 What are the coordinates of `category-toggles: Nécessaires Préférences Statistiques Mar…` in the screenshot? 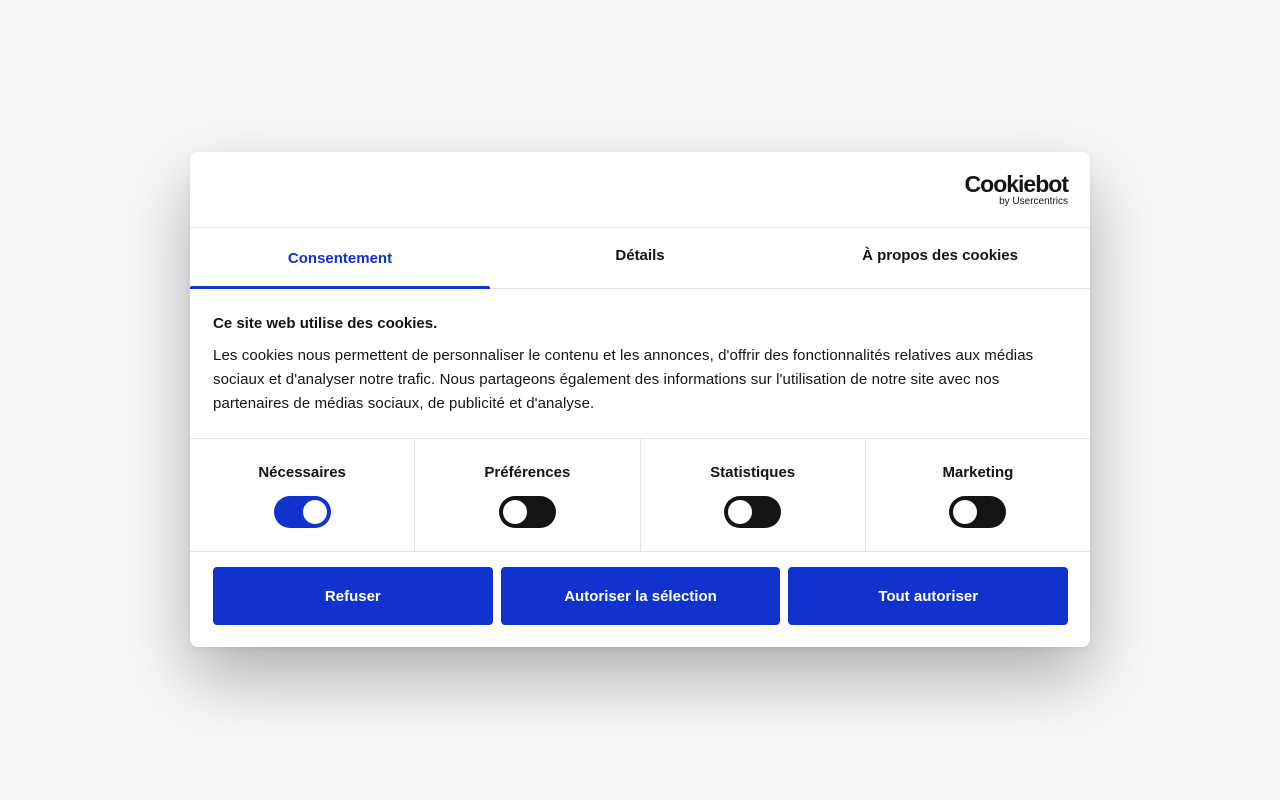 It's located at (640, 495).